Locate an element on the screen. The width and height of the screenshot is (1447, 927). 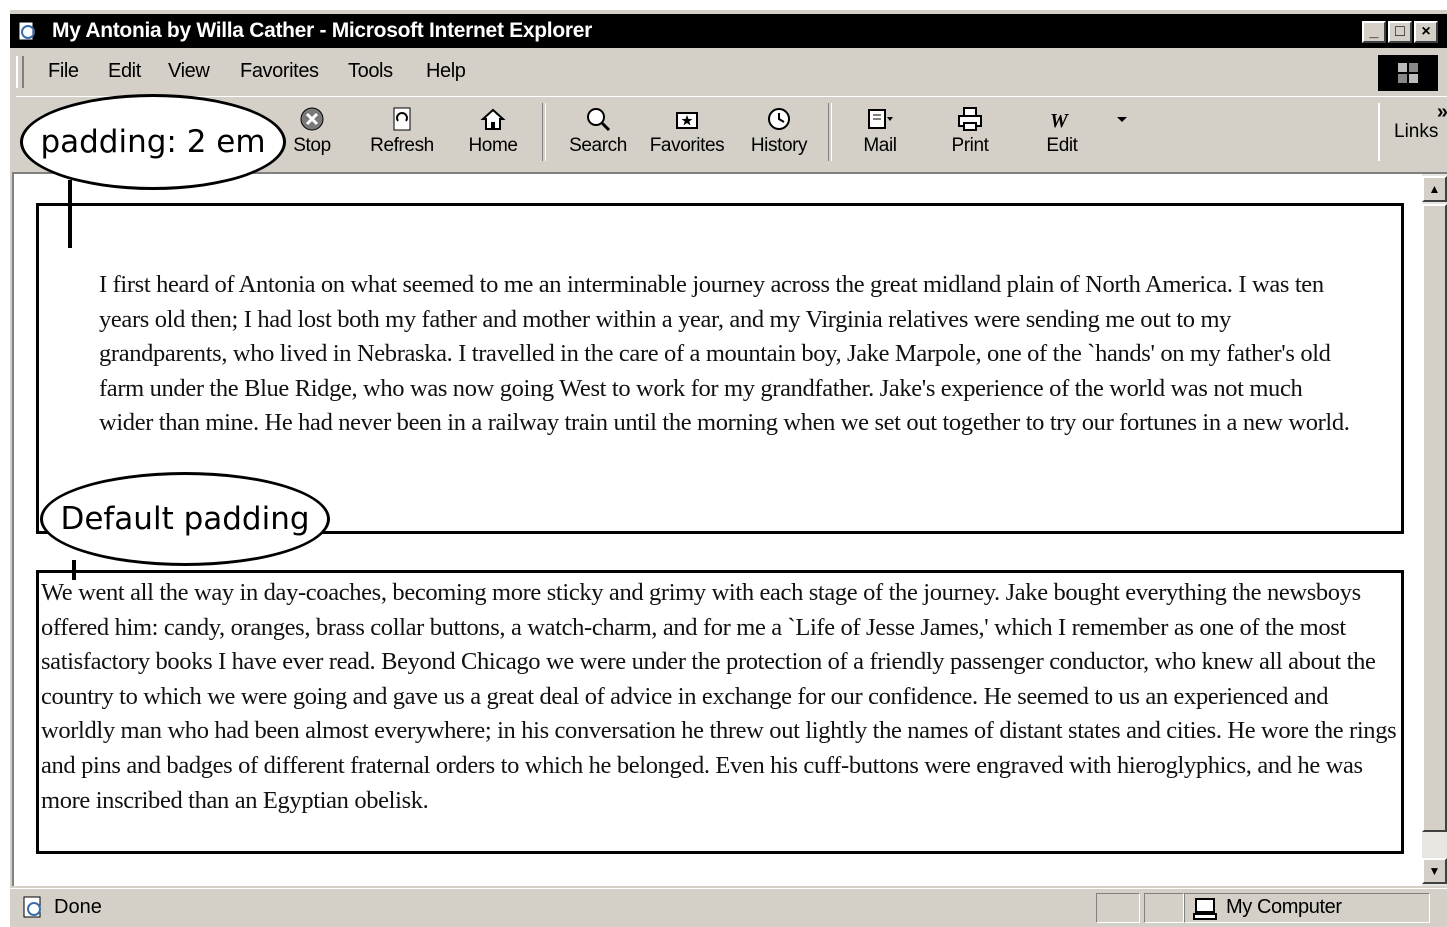
links-label: Links is located at coordinates (1416, 131).